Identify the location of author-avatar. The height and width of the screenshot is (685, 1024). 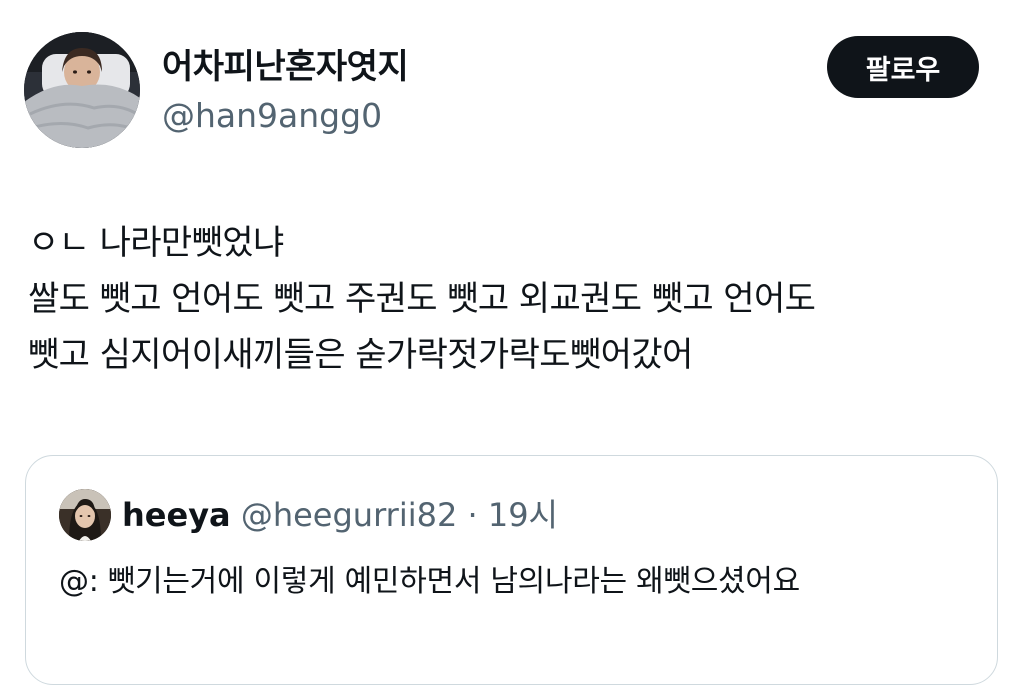
(82, 90).